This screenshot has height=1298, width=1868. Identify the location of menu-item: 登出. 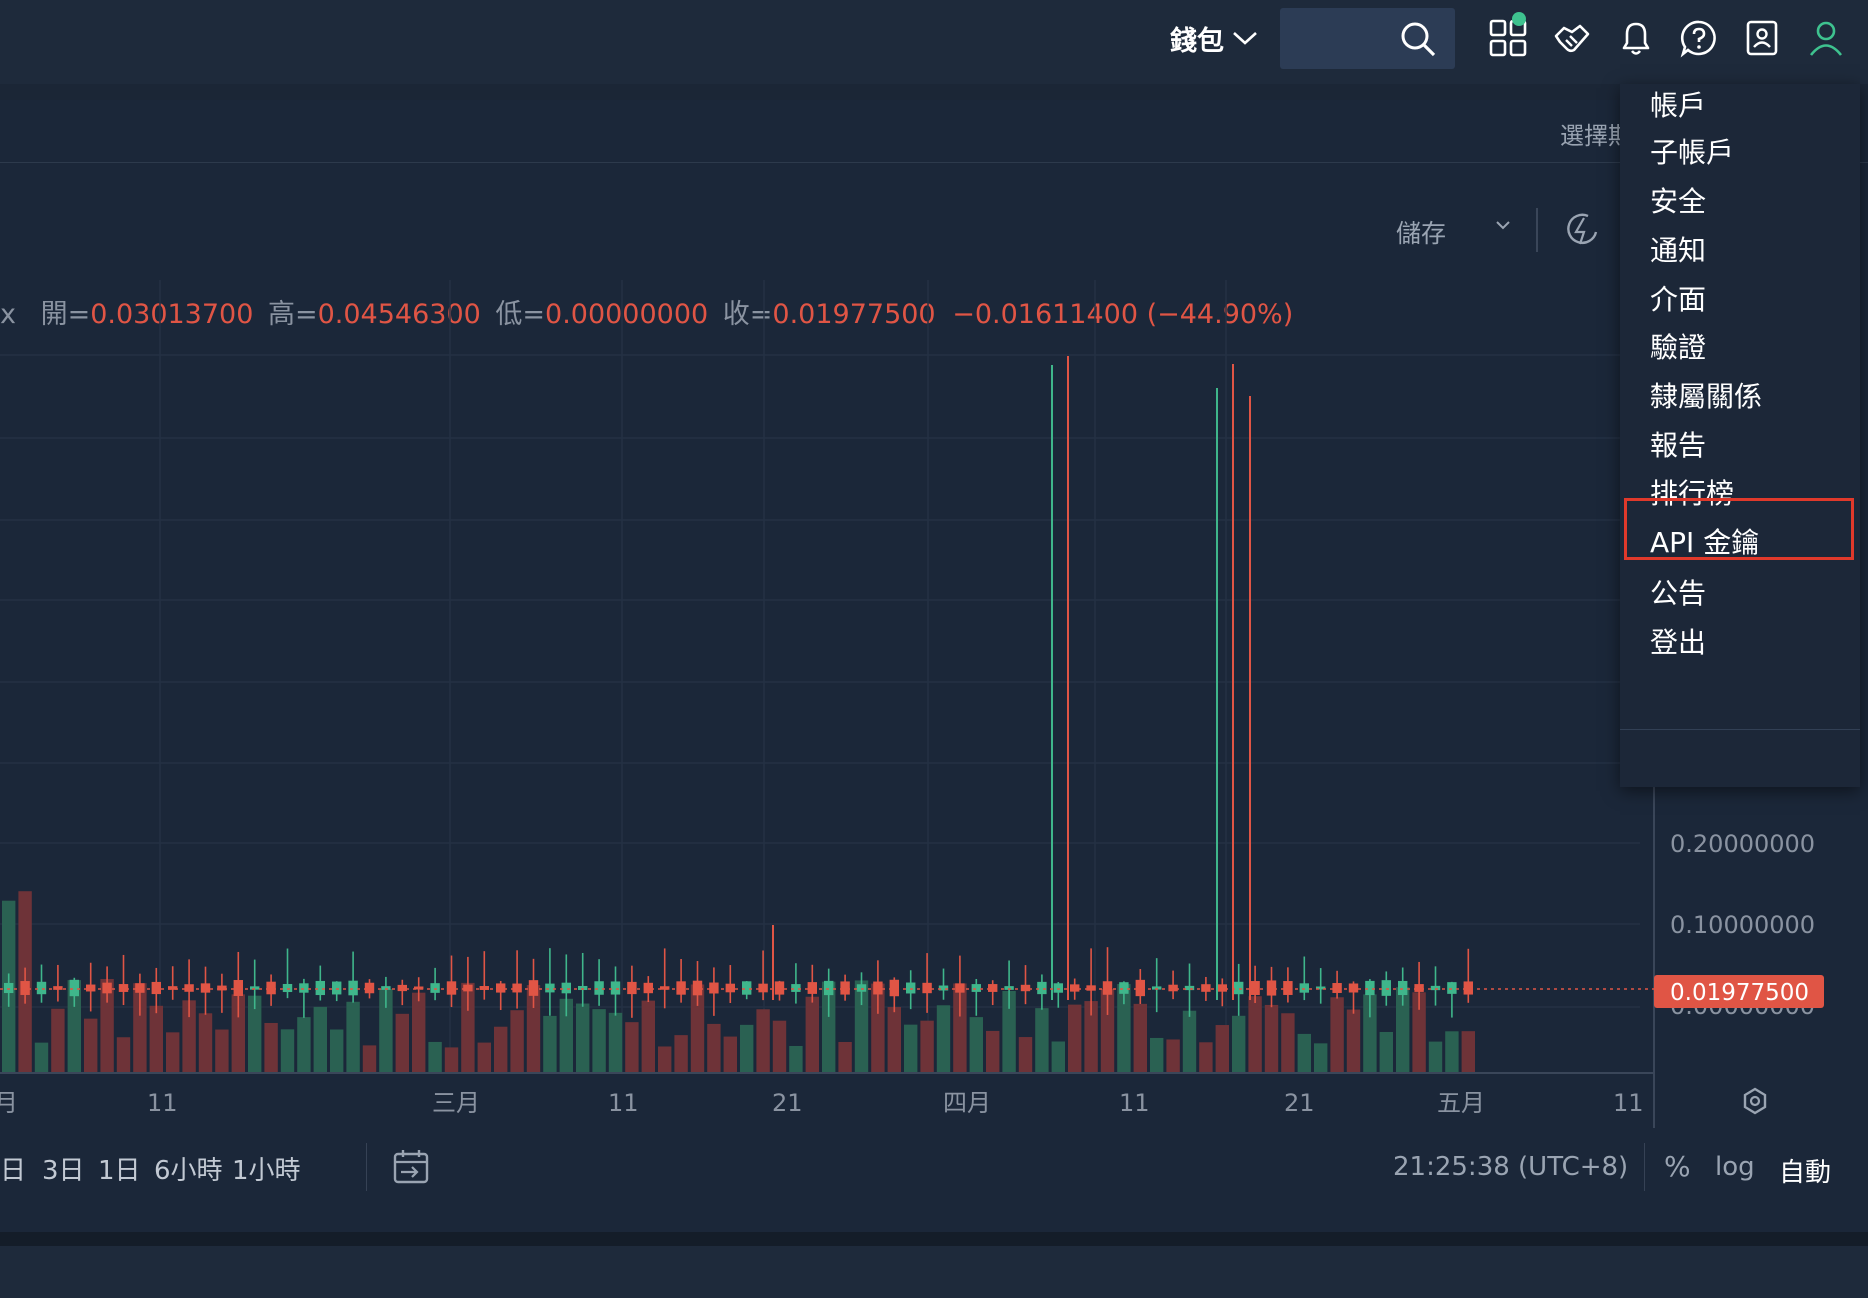
(1678, 641).